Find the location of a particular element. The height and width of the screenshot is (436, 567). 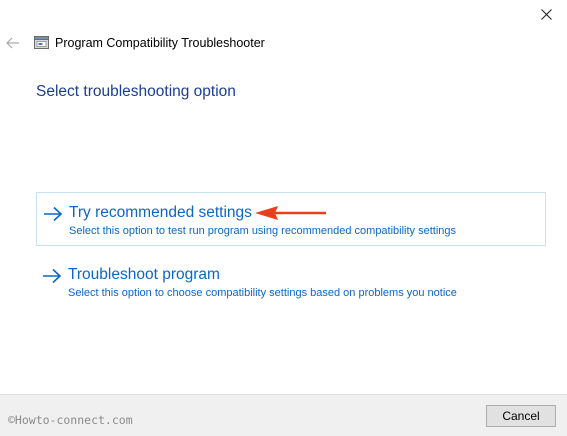

back-button is located at coordinates (13, 43).